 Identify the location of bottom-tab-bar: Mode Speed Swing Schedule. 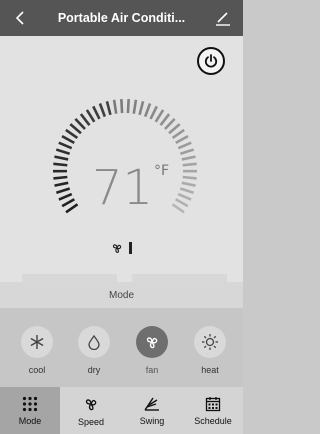
(121, 410).